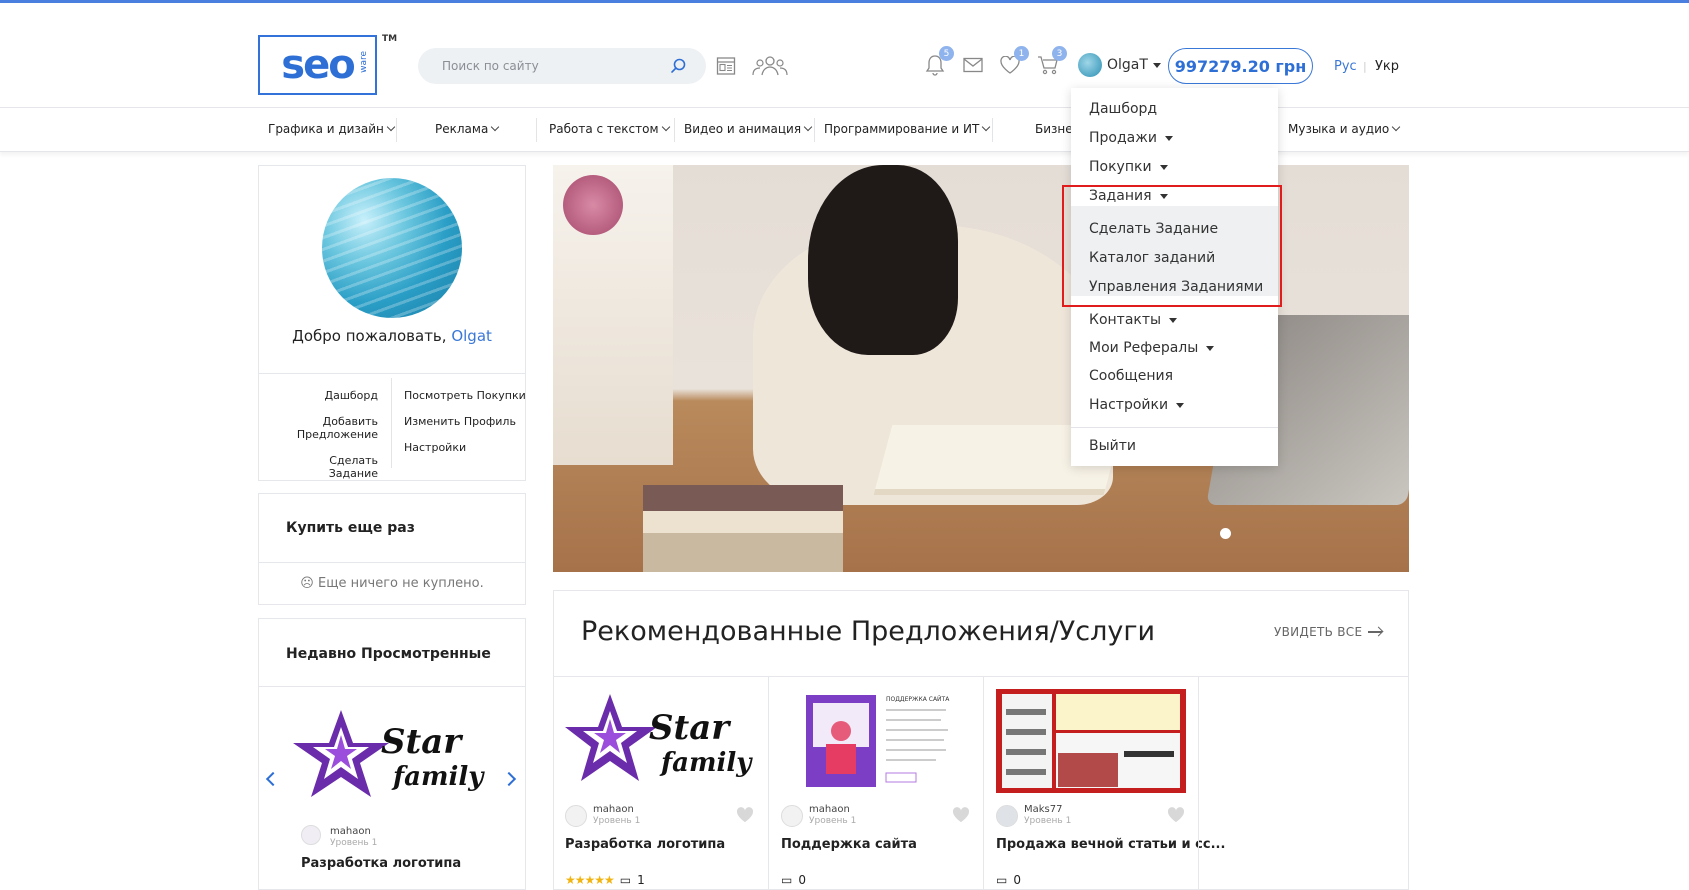  What do you see at coordinates (918, 699) in the screenshot?
I see `svg-text: ПОДДЕРЖКА САЙТА` at bounding box center [918, 699].